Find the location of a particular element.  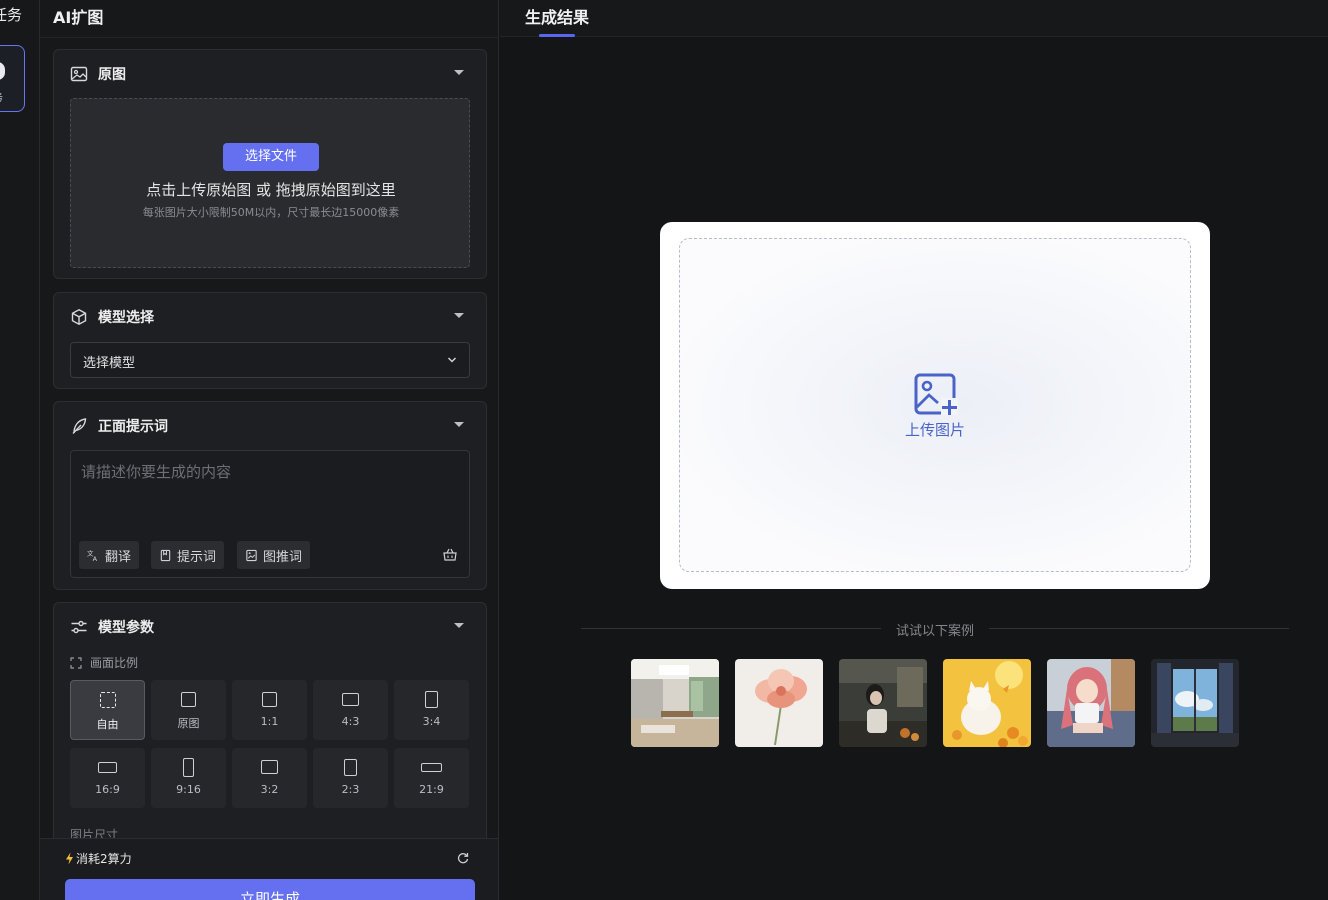

prompt-card: 正面提示词 请描述你要生成的内容 文A 翻译 提示词 图推词 is located at coordinates (270, 495).